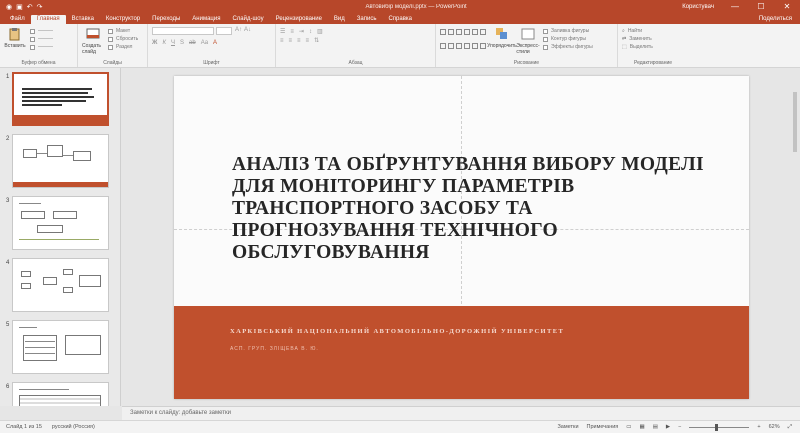  Describe the element at coordinates (567, 427) in the screenshot. I see `notes-button: Заметки` at that location.